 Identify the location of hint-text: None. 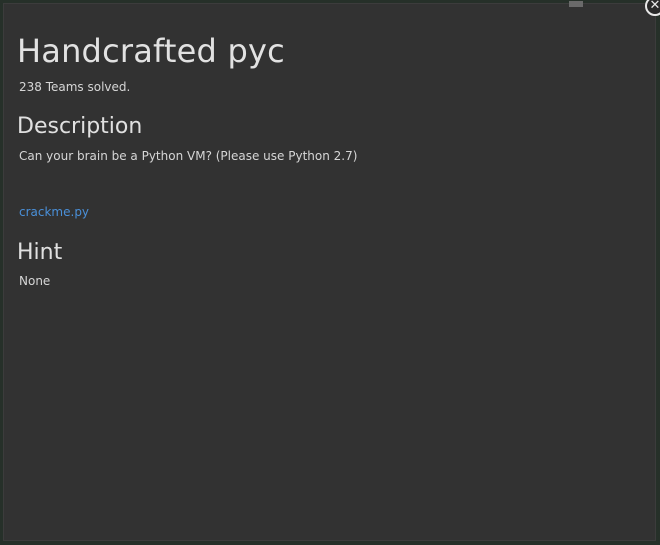
(35, 281).